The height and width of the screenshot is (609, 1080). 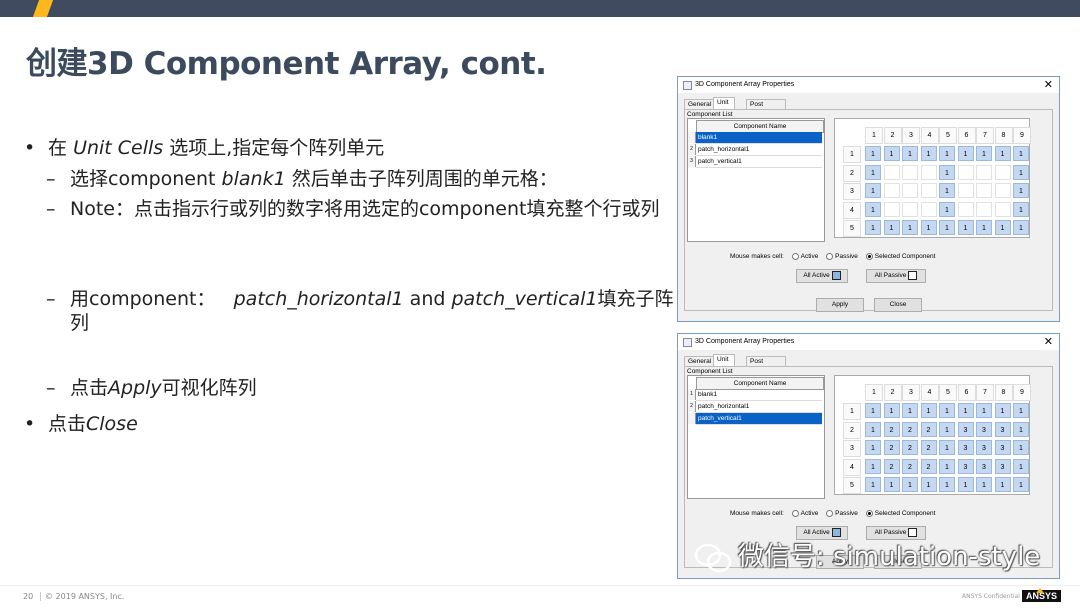 I want to click on close-button: Close, so click(x=898, y=305).